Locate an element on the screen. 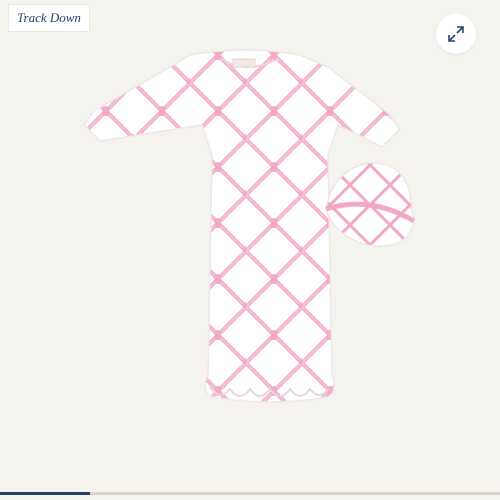 The height and width of the screenshot is (500, 500). badge-label: Track Down is located at coordinates (49, 17).